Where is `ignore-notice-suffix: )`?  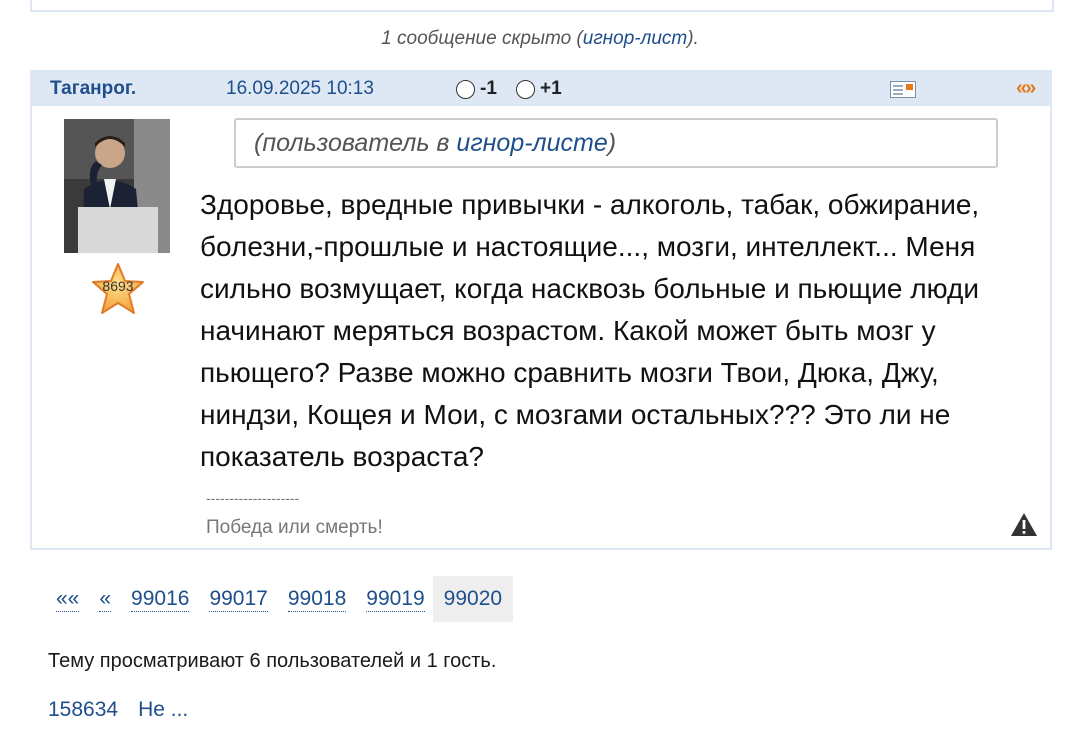
ignore-notice-suffix: ) is located at coordinates (612, 143).